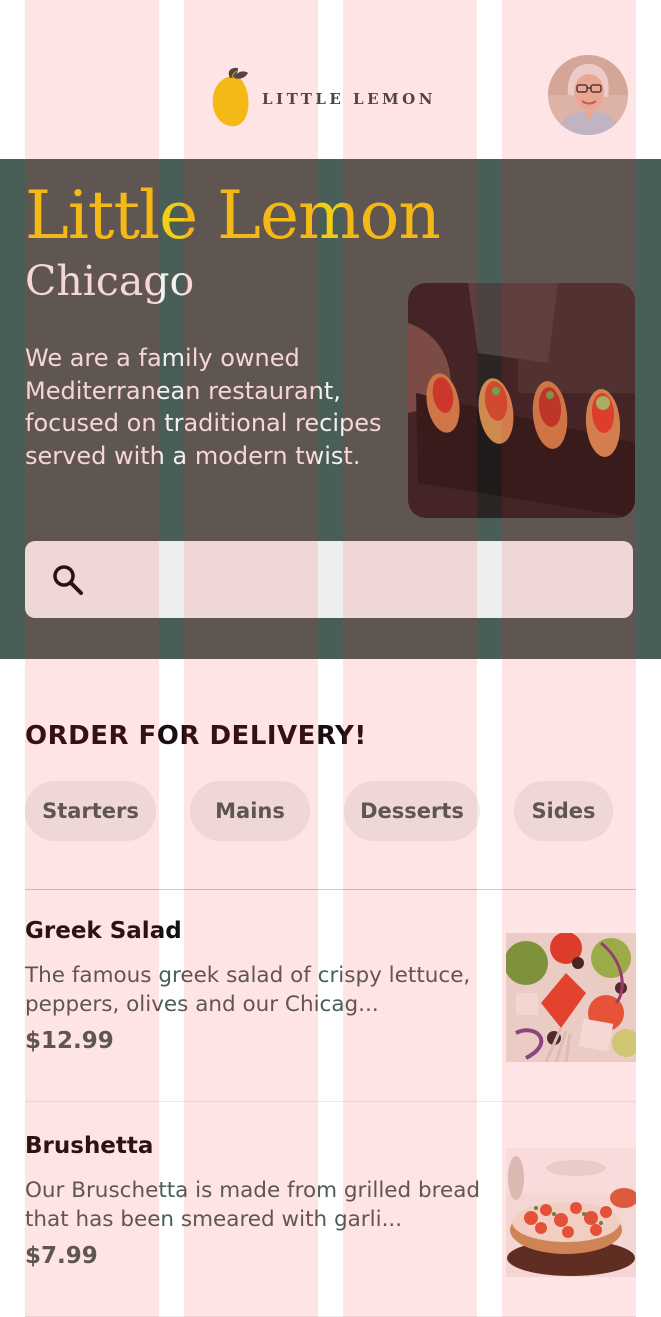 The width and height of the screenshot is (661, 1317). What do you see at coordinates (412, 811) in the screenshot?
I see `chip-desserts: Desserts` at bounding box center [412, 811].